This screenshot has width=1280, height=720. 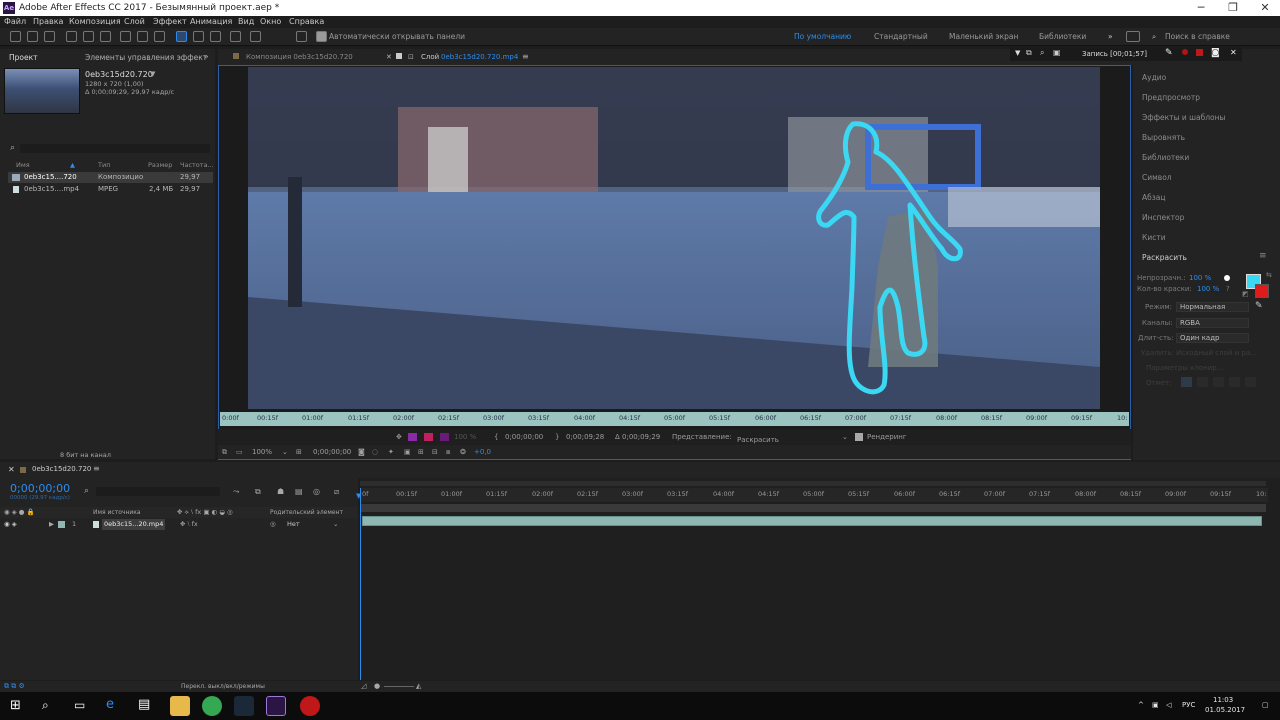 I want to click on close-preview-icon: ✕, so click(x=1233, y=52).